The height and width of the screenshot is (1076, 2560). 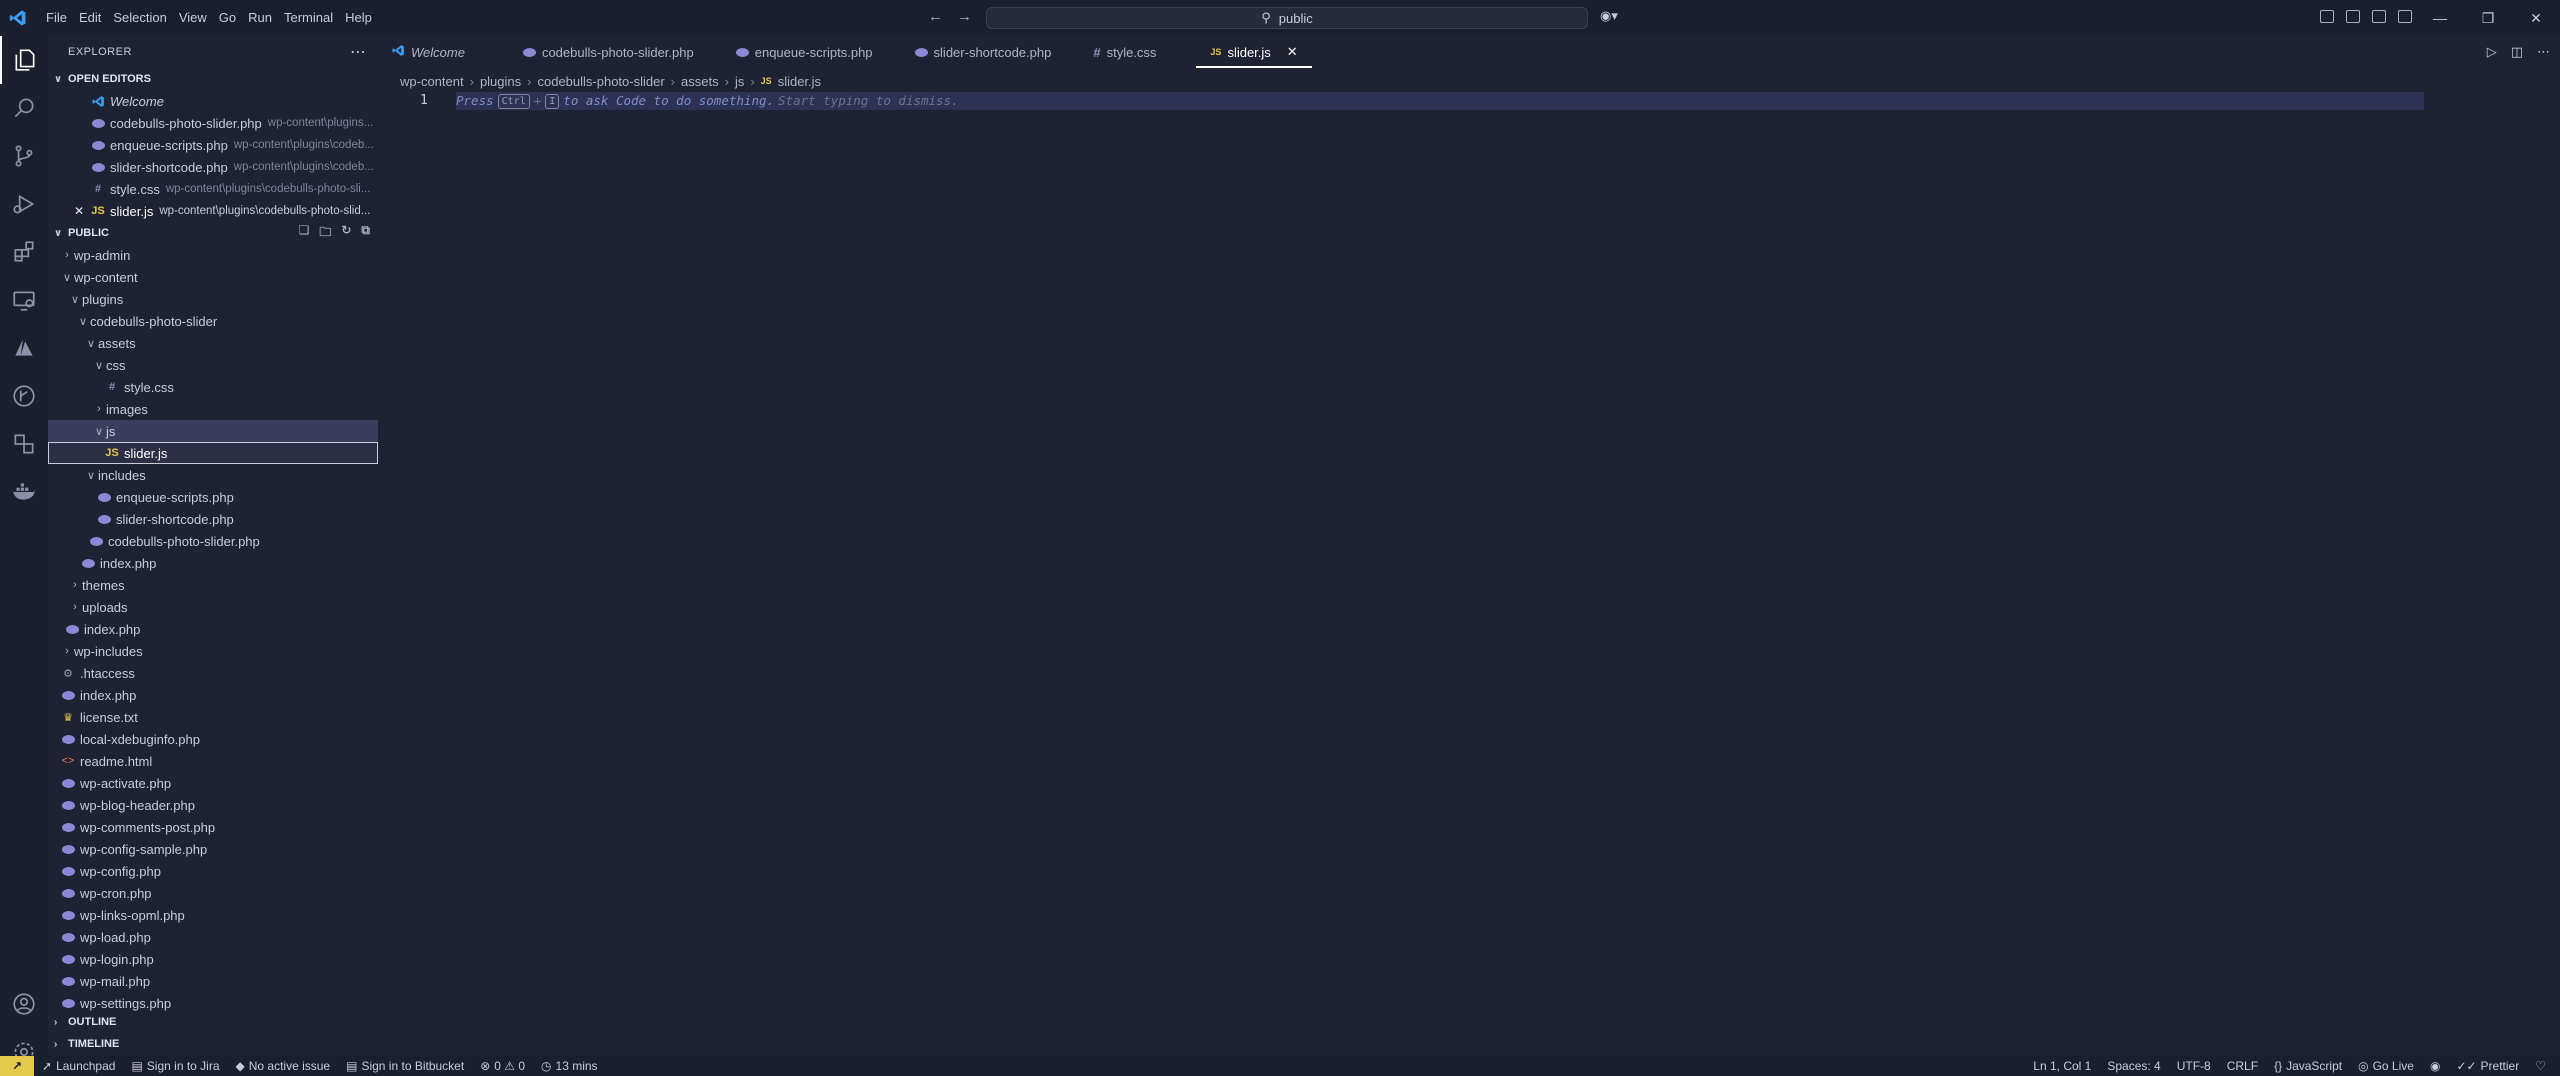 What do you see at coordinates (213, 805) in the screenshot?
I see `tree-file: wp-blog-header.php` at bounding box center [213, 805].